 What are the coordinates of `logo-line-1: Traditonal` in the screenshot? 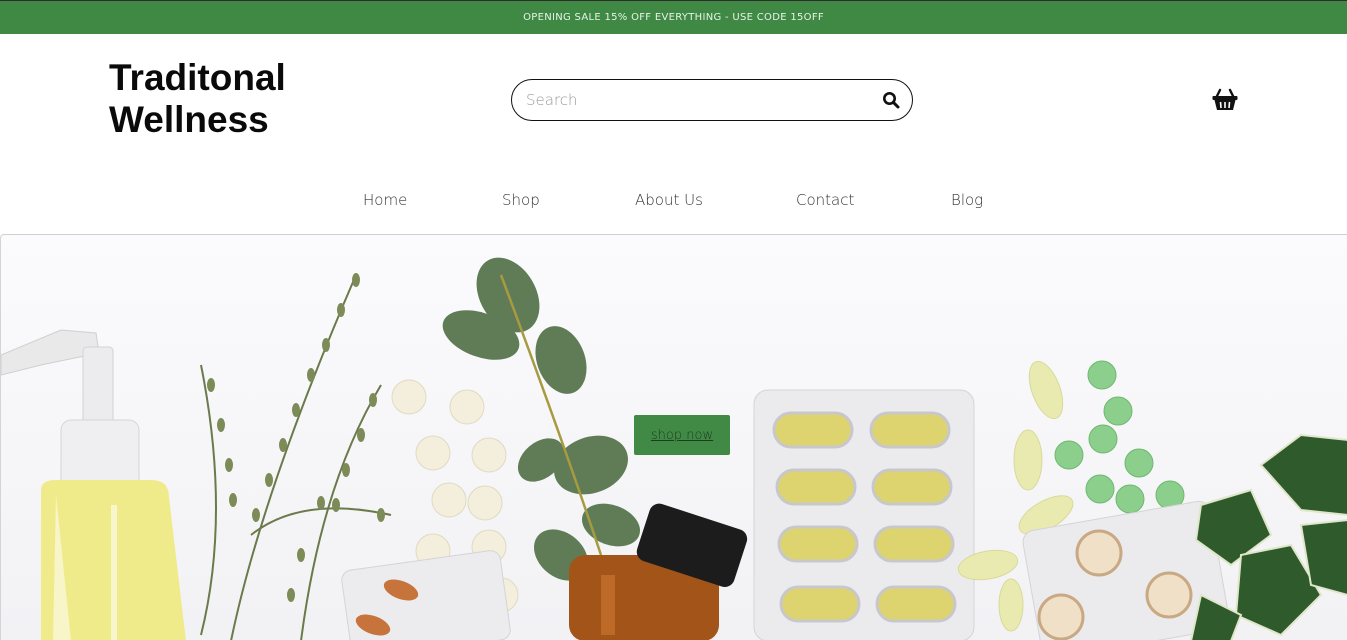 It's located at (197, 77).